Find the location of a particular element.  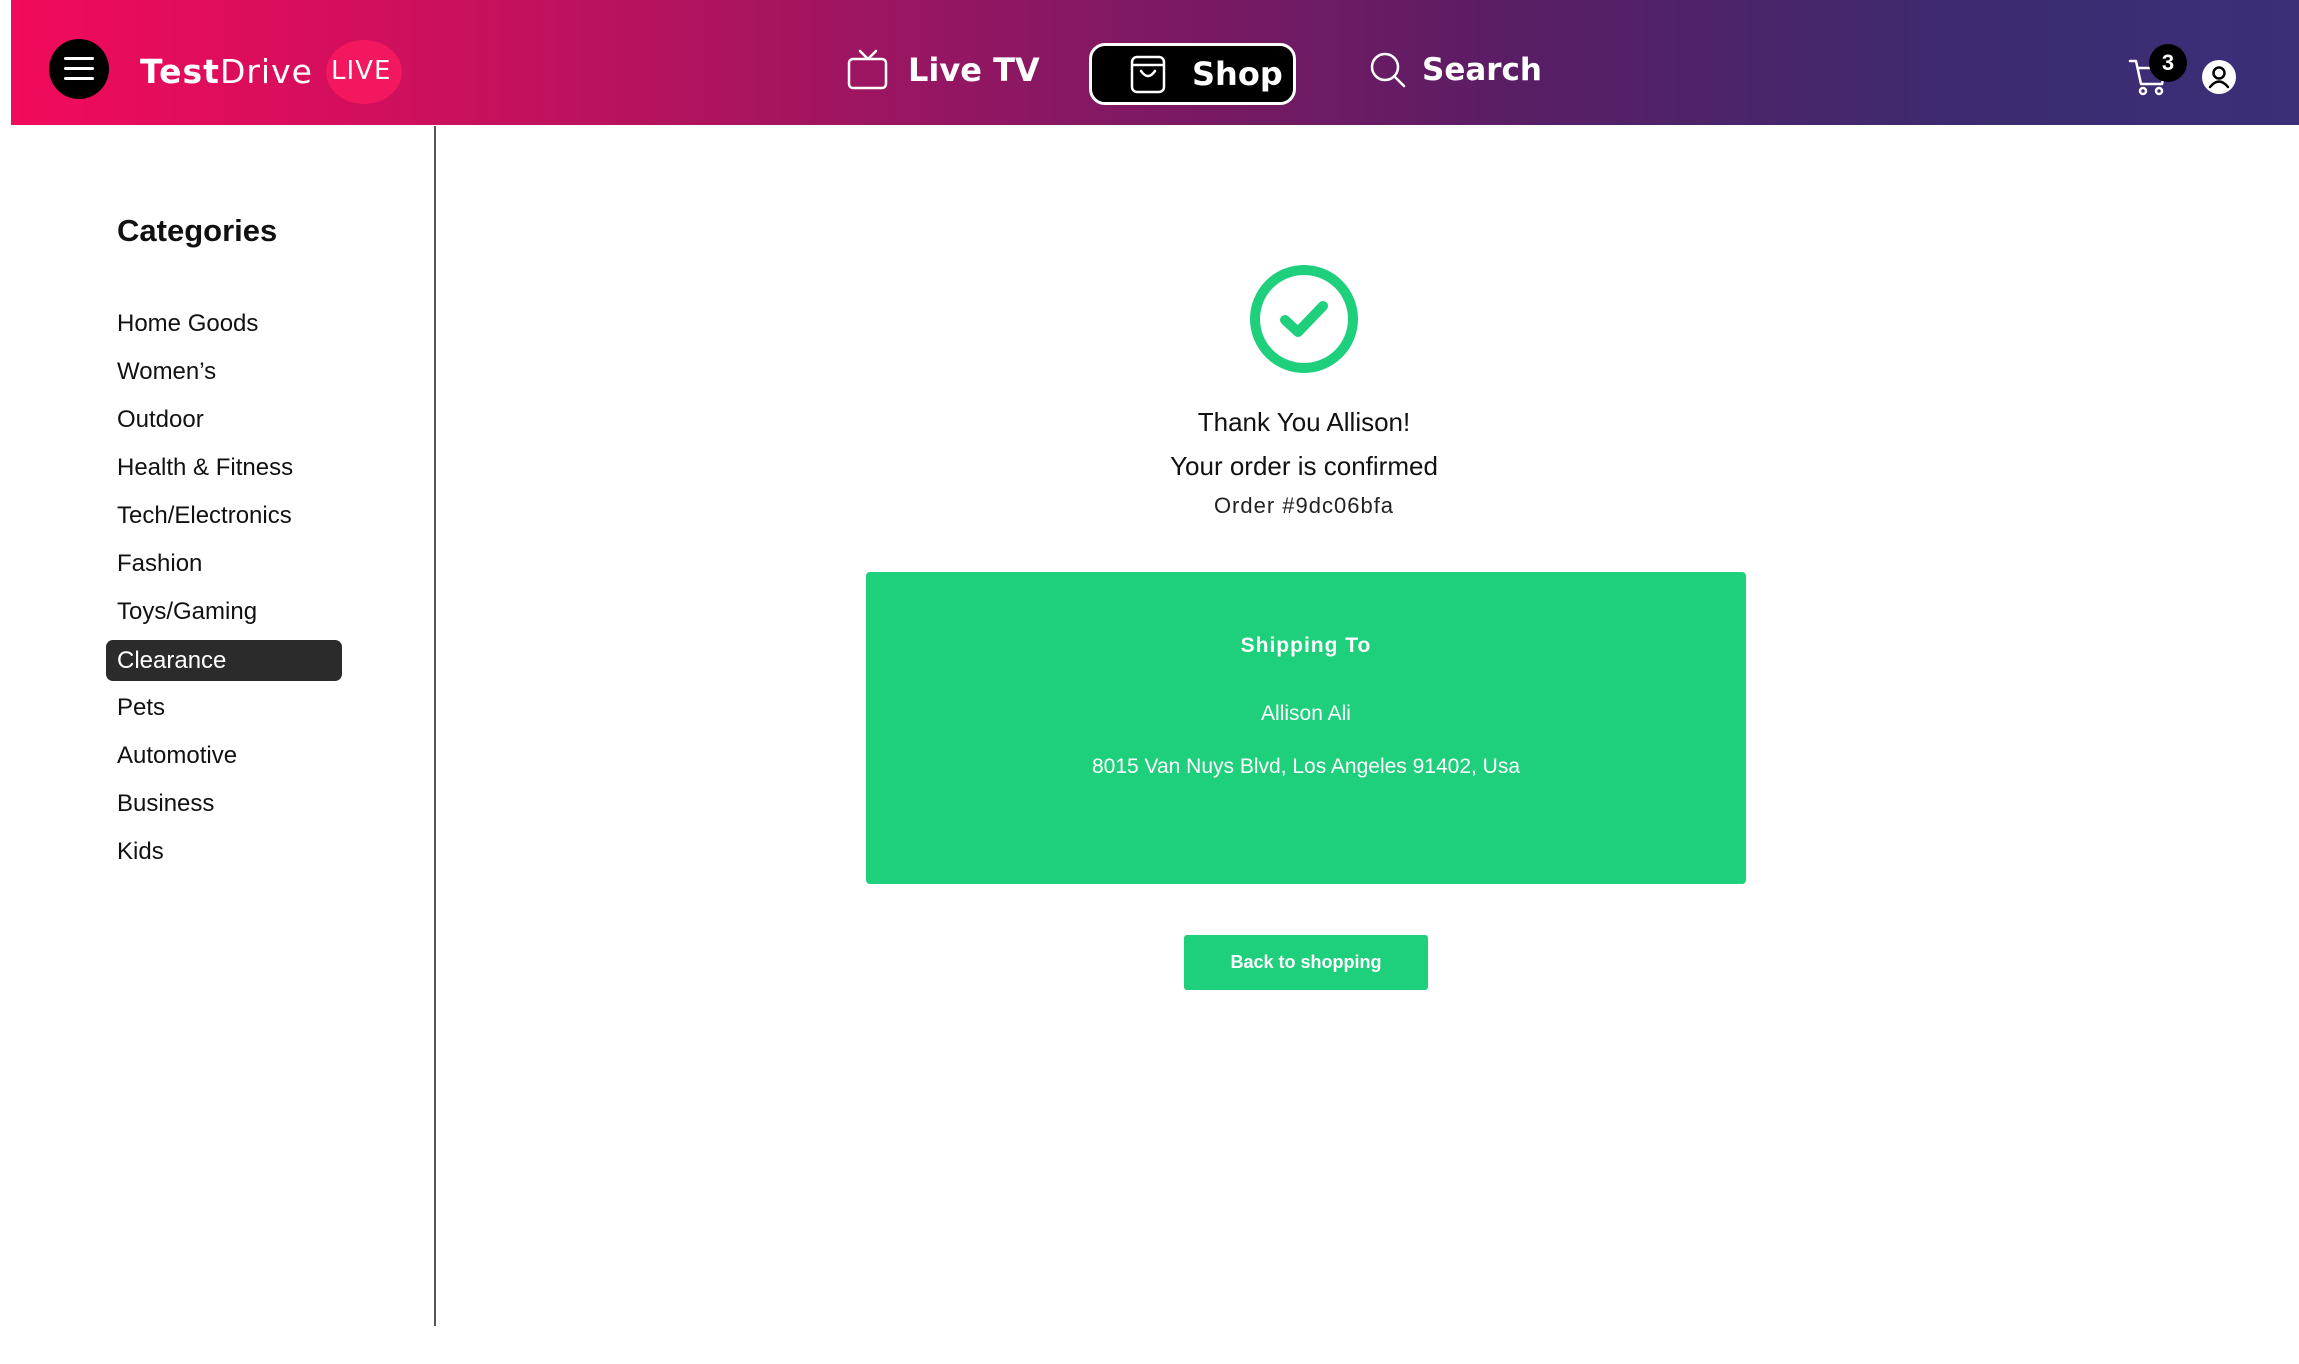

category-business: Business is located at coordinates (224, 804).